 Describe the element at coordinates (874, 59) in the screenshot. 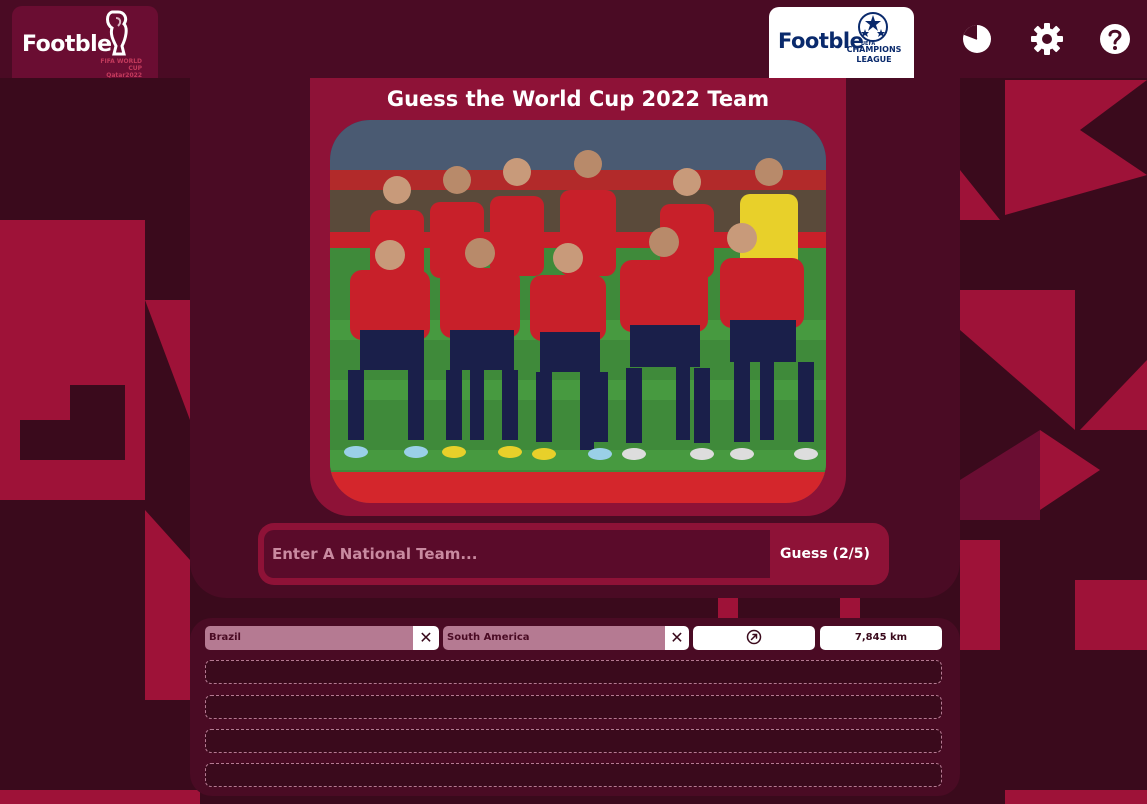

I see `ucl-line2: LEAGUE` at that location.